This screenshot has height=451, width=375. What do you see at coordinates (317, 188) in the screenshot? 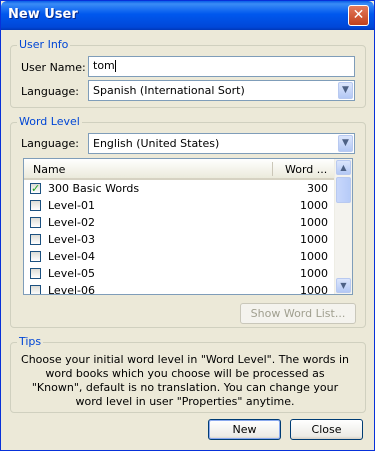
I see `list-item-count: 300` at bounding box center [317, 188].